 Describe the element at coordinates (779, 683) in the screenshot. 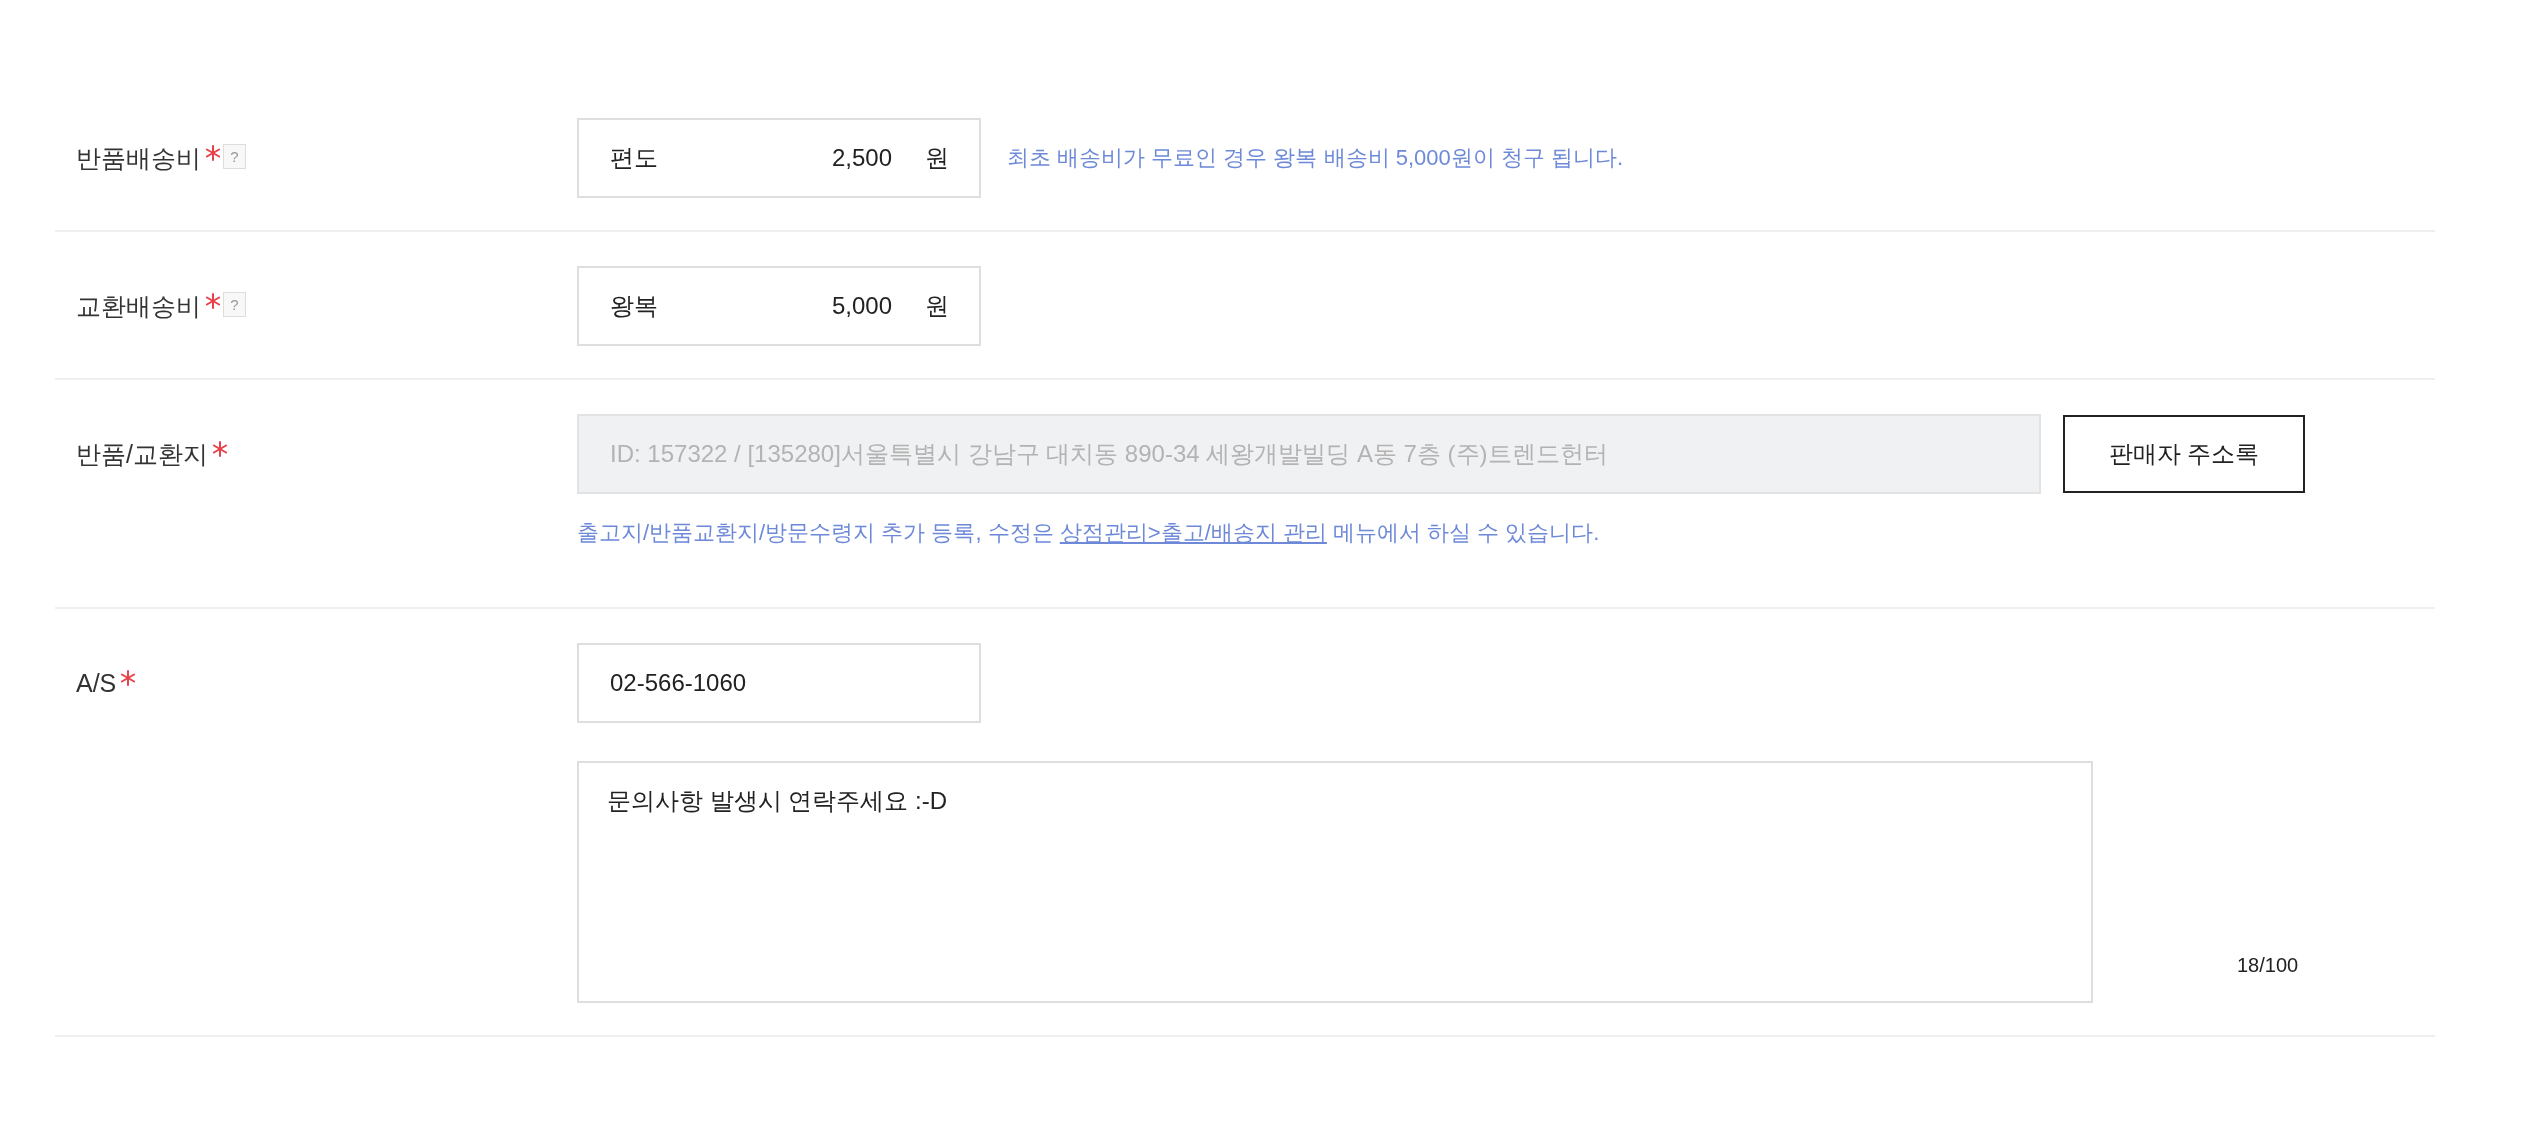

I see `phone-input-field: 02-566-1060` at that location.